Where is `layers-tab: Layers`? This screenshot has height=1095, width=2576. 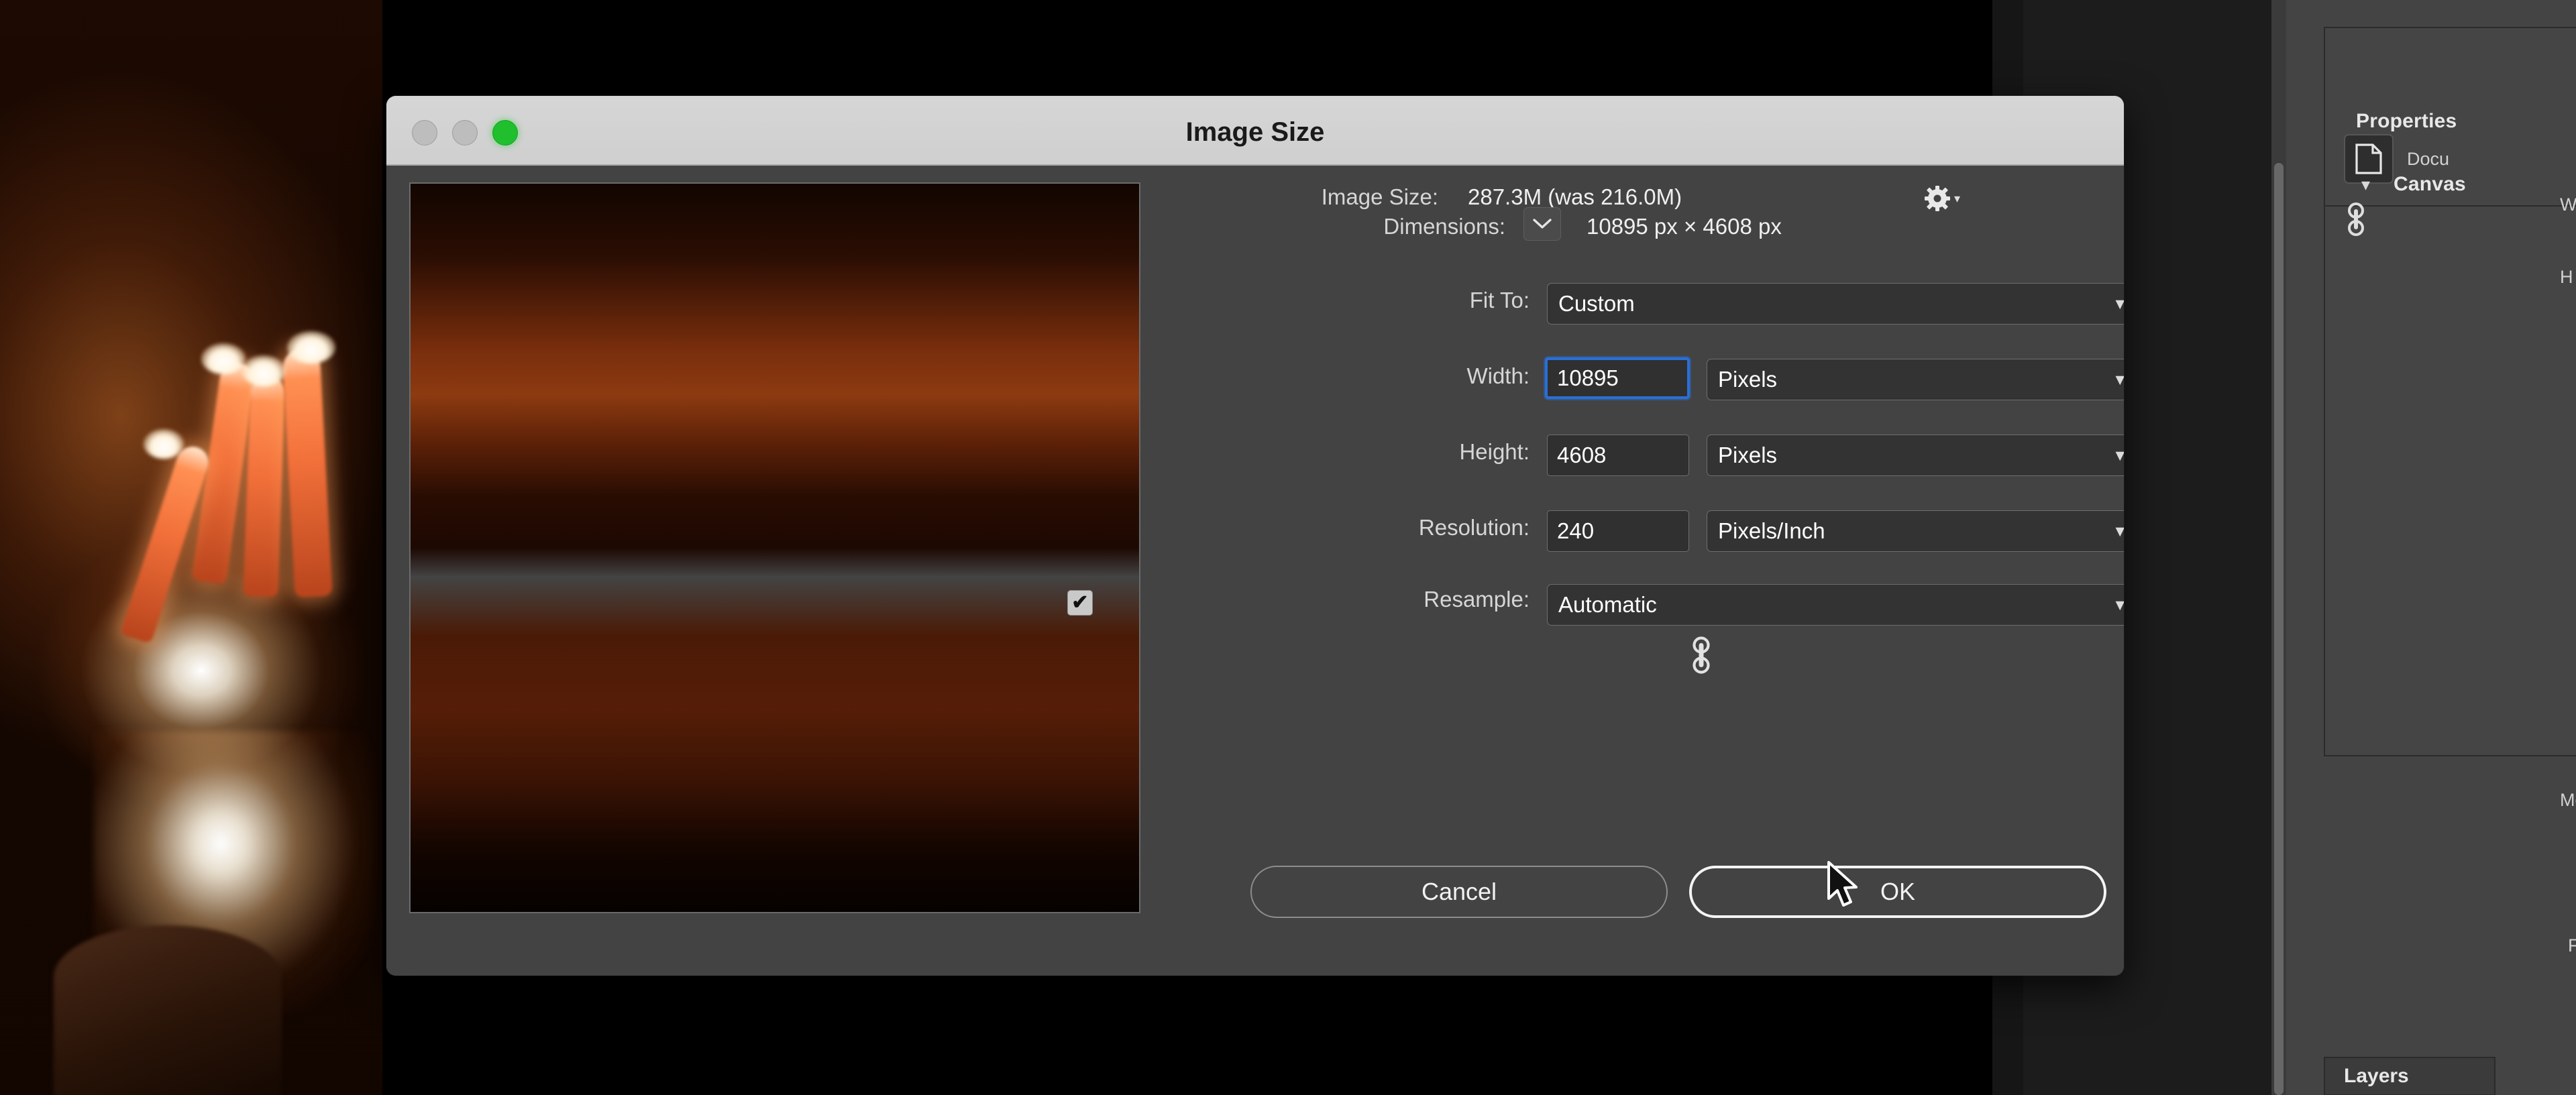 layers-tab: Layers is located at coordinates (2410, 1076).